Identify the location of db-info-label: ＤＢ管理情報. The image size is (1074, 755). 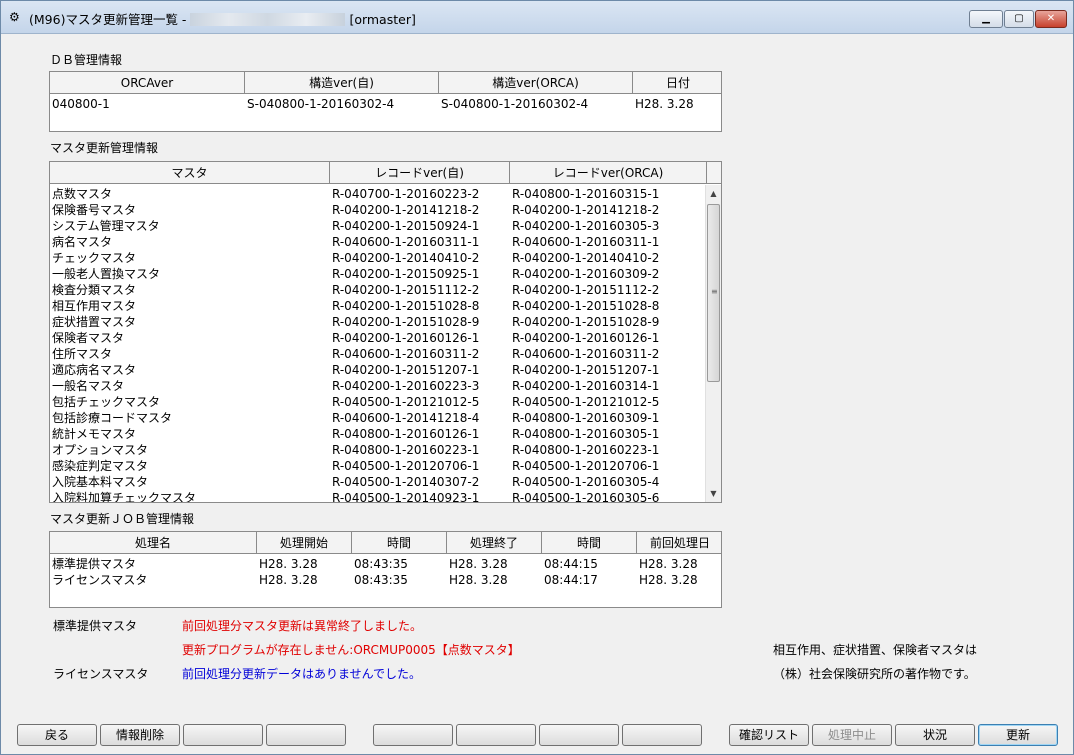
(86, 60).